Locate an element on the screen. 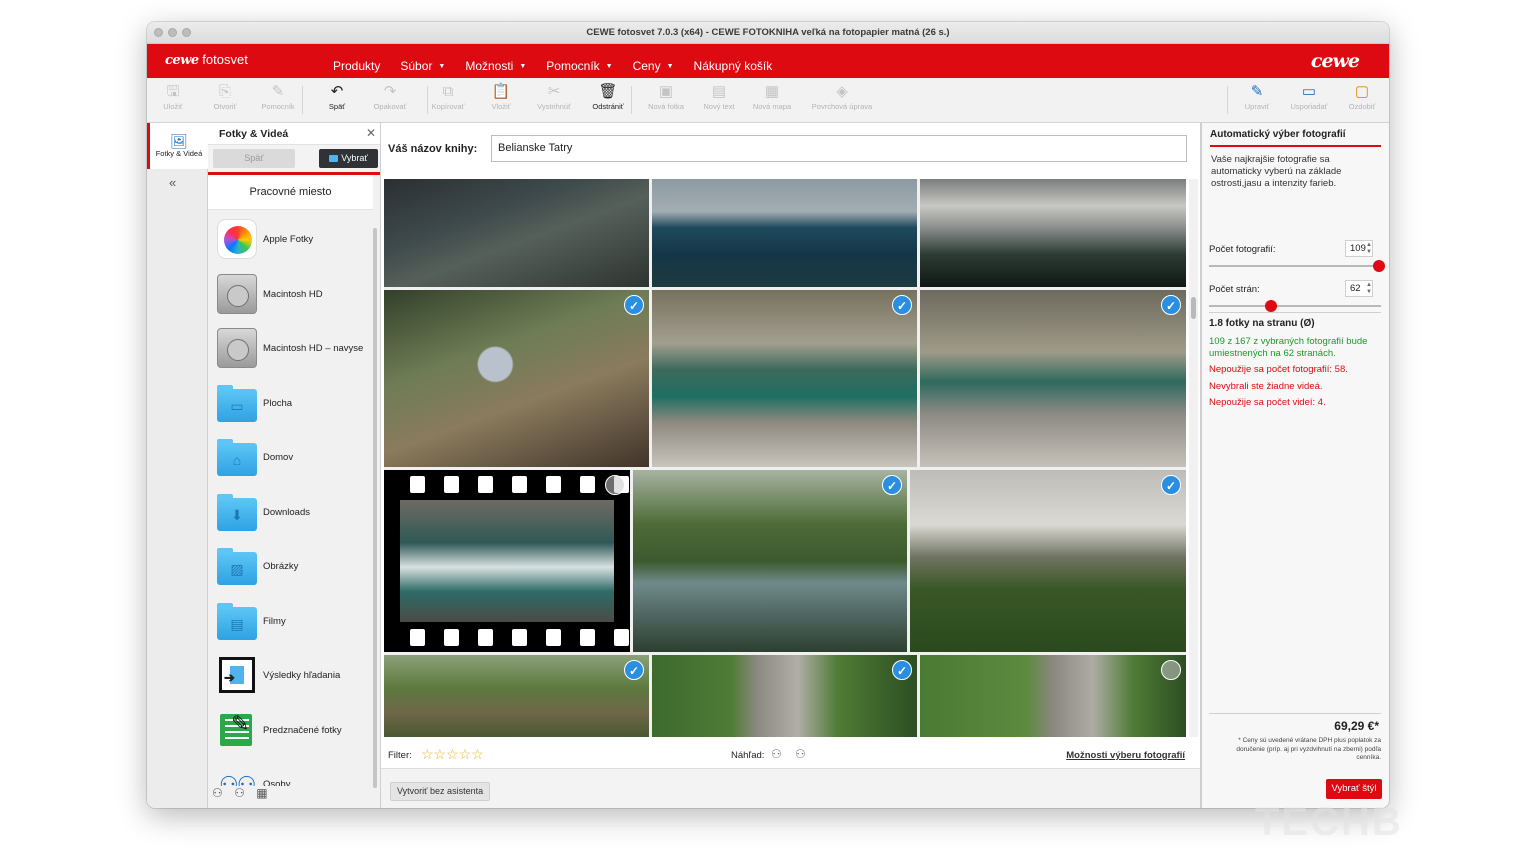 The width and height of the screenshot is (1536, 864). toolbar-paste-button: 📋 Vložiť is located at coordinates (500, 96).